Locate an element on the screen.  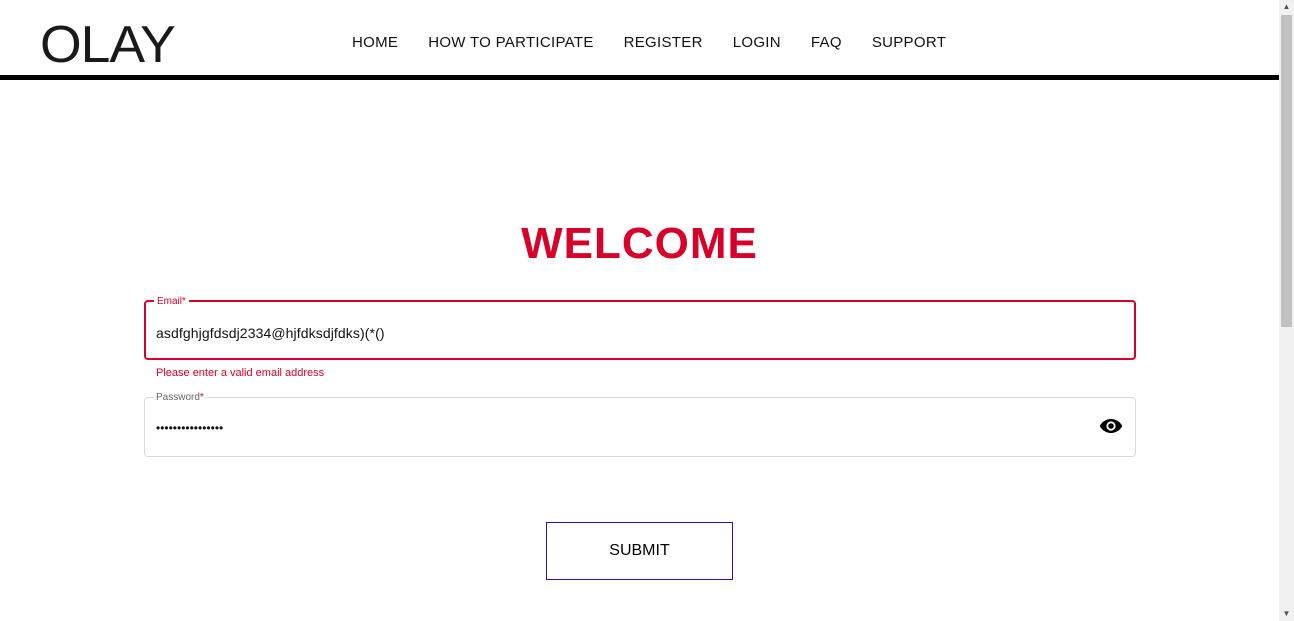
nav-faq: FAQ is located at coordinates (826, 43).